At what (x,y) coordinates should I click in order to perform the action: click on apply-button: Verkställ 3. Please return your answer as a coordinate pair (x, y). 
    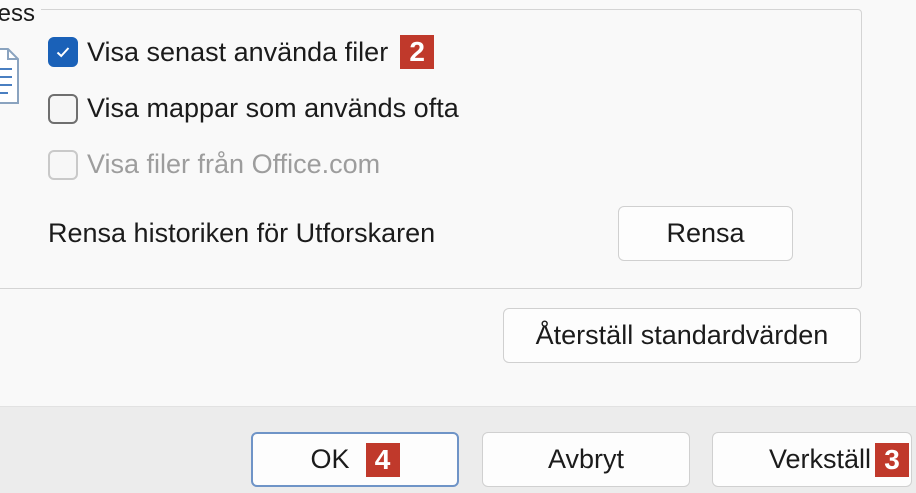
    Looking at the image, I should click on (812, 459).